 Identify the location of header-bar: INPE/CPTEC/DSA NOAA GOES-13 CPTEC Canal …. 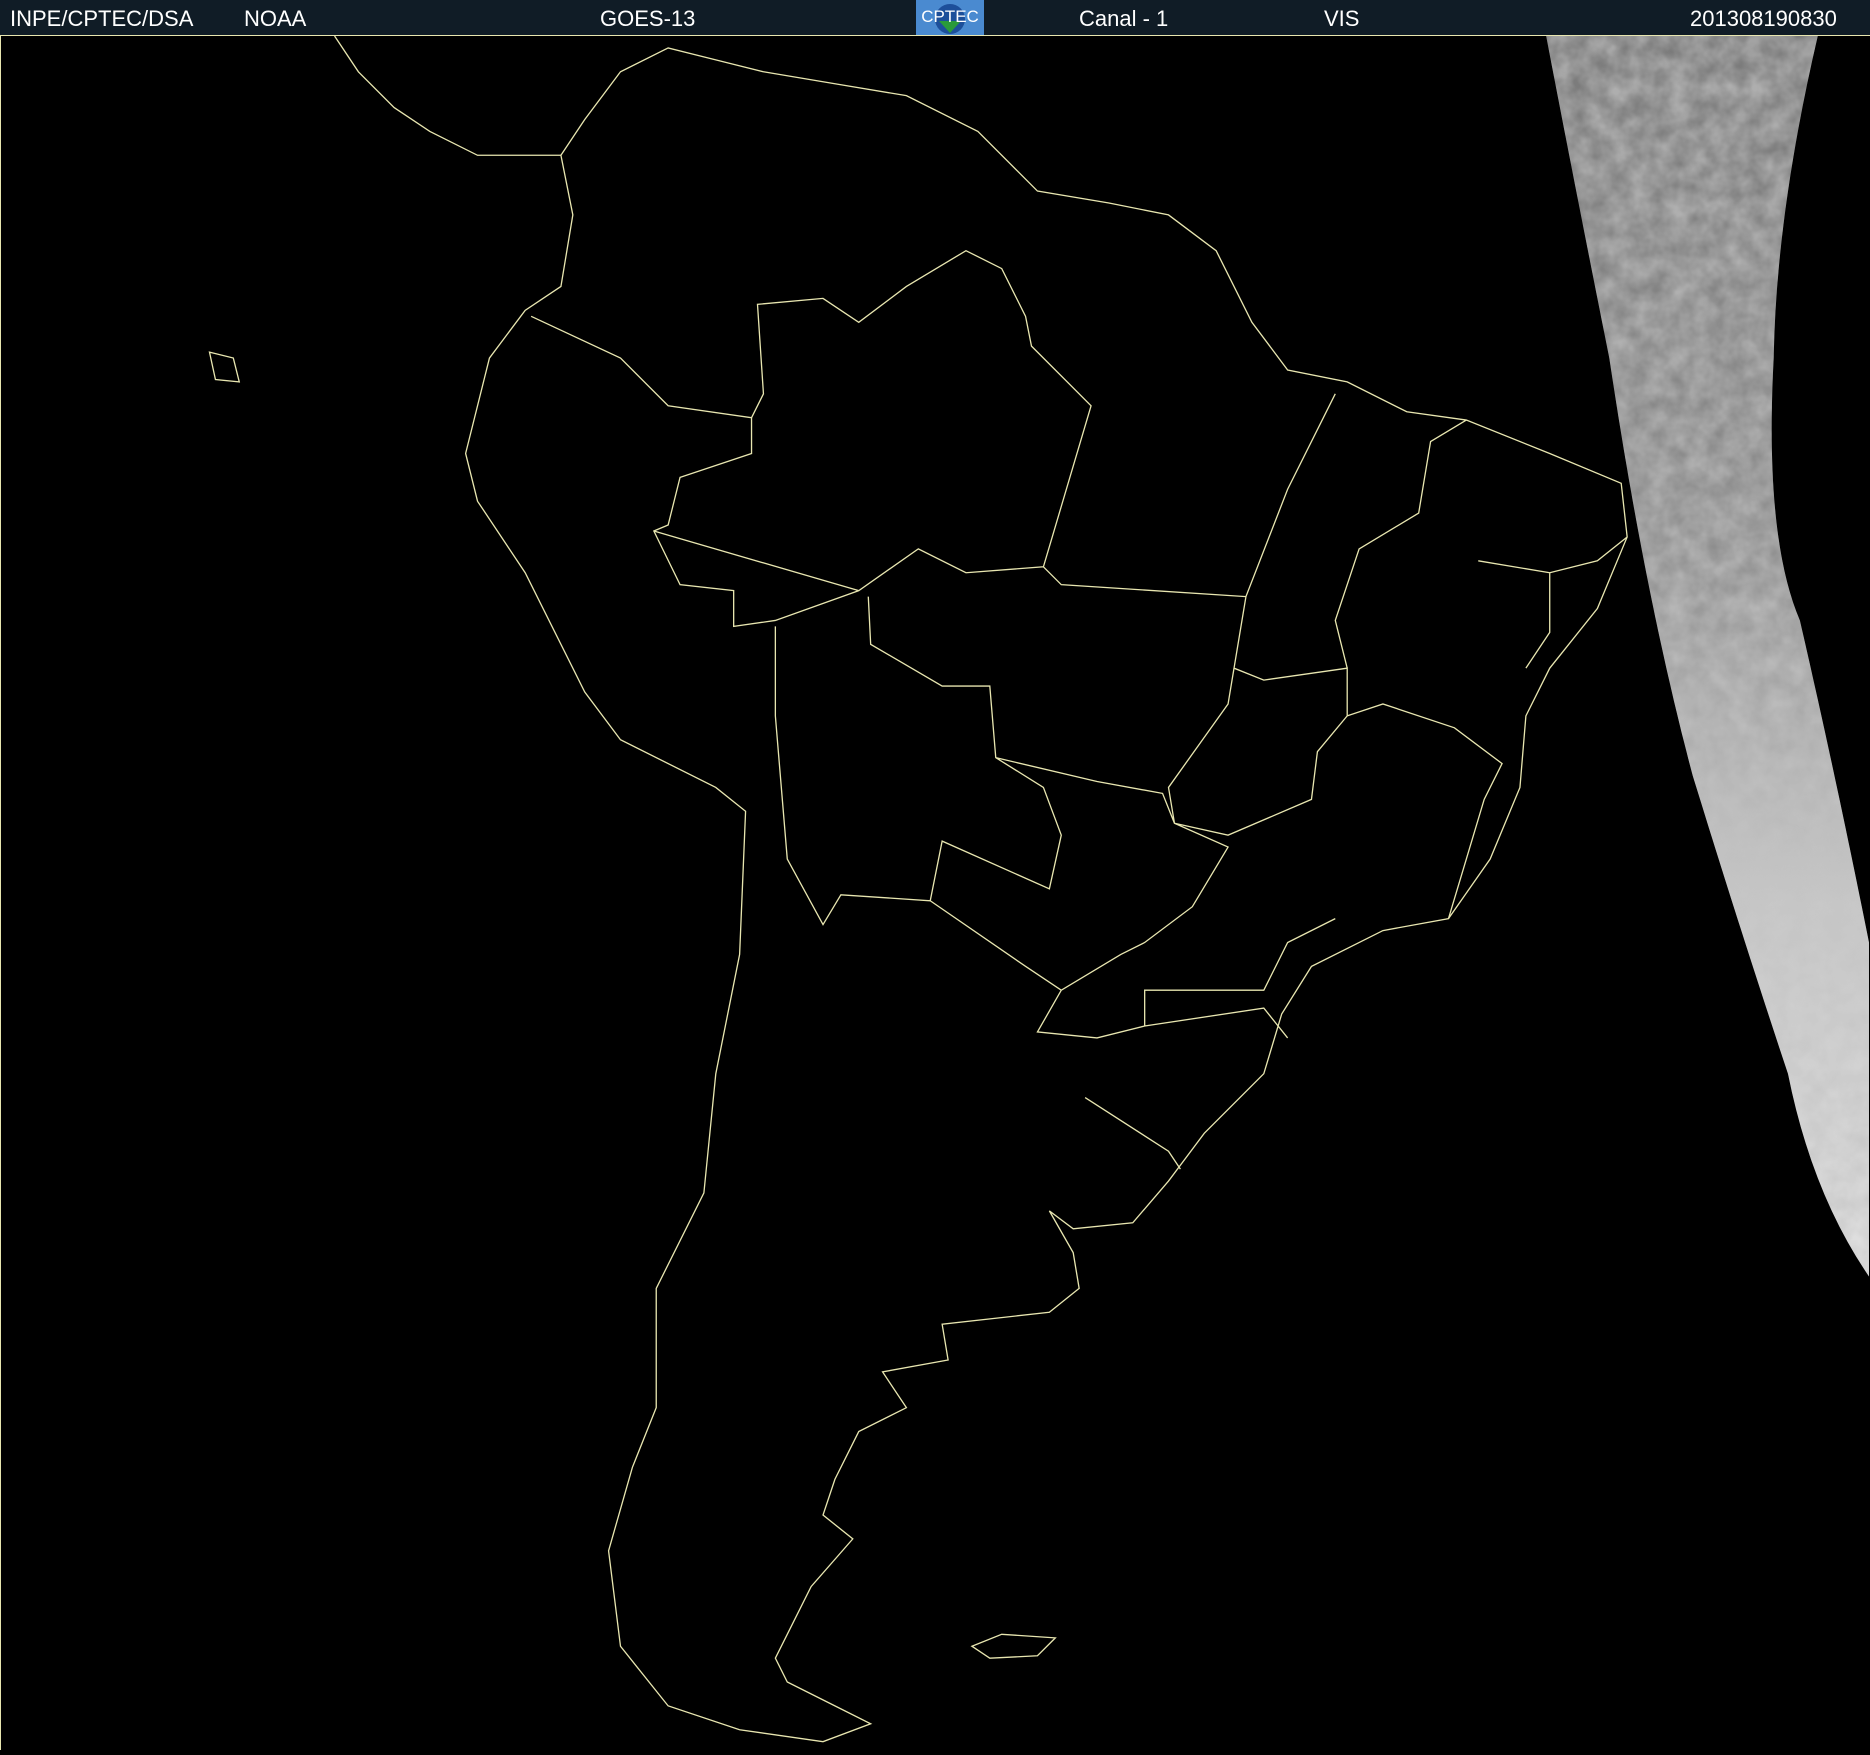
(935, 18).